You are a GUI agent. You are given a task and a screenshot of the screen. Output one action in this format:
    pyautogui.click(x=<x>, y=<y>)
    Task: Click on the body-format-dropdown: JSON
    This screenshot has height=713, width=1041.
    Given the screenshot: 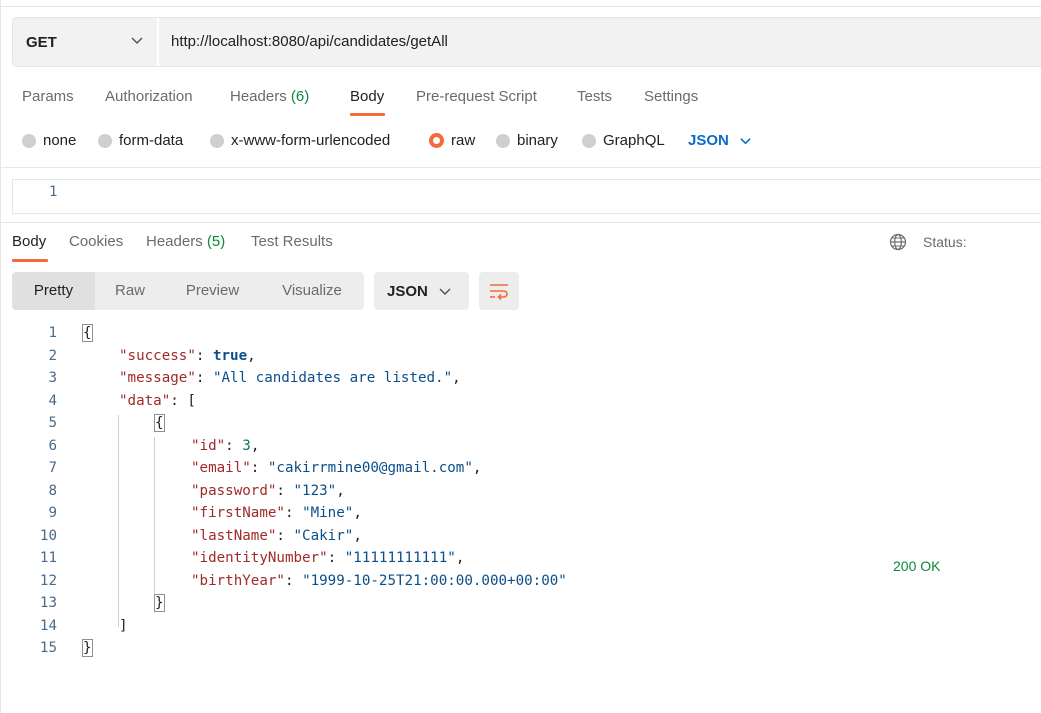 What is the action you would take?
    pyautogui.click(x=720, y=140)
    